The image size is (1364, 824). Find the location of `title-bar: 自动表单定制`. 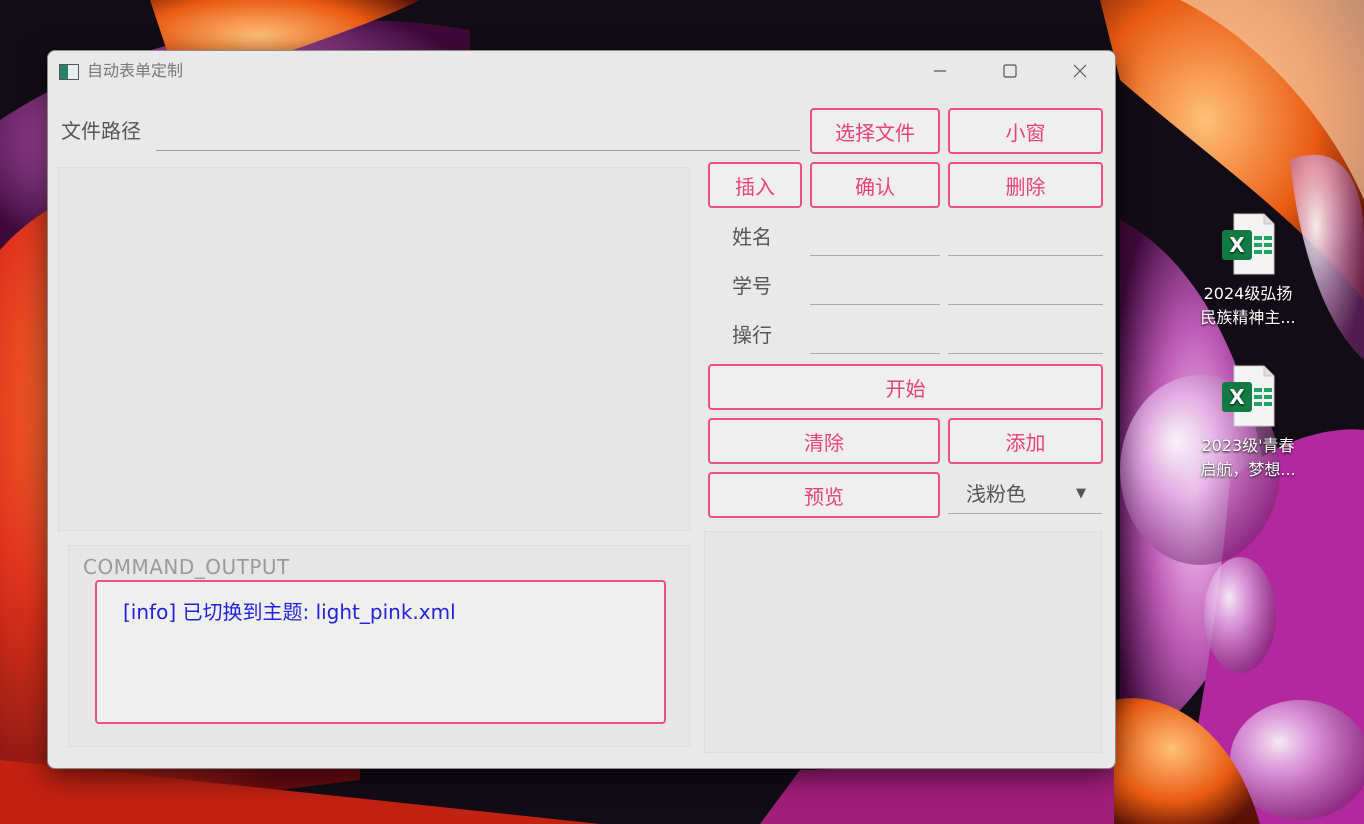

title-bar: 自动表单定制 is located at coordinates (581, 72).